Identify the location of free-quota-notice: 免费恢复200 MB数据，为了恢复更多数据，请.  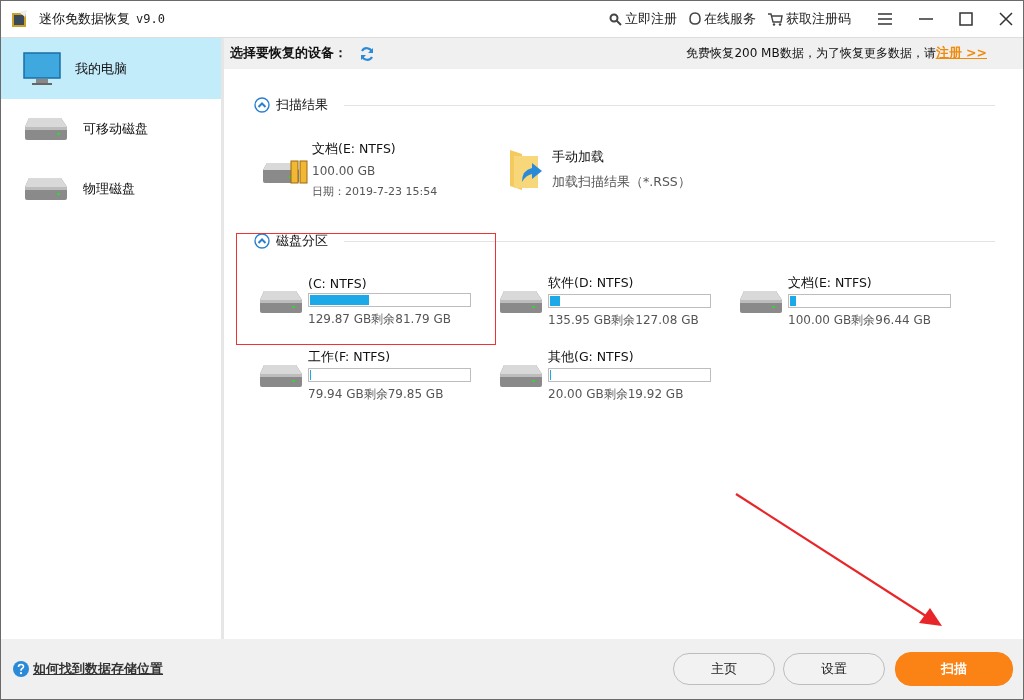
(811, 53).